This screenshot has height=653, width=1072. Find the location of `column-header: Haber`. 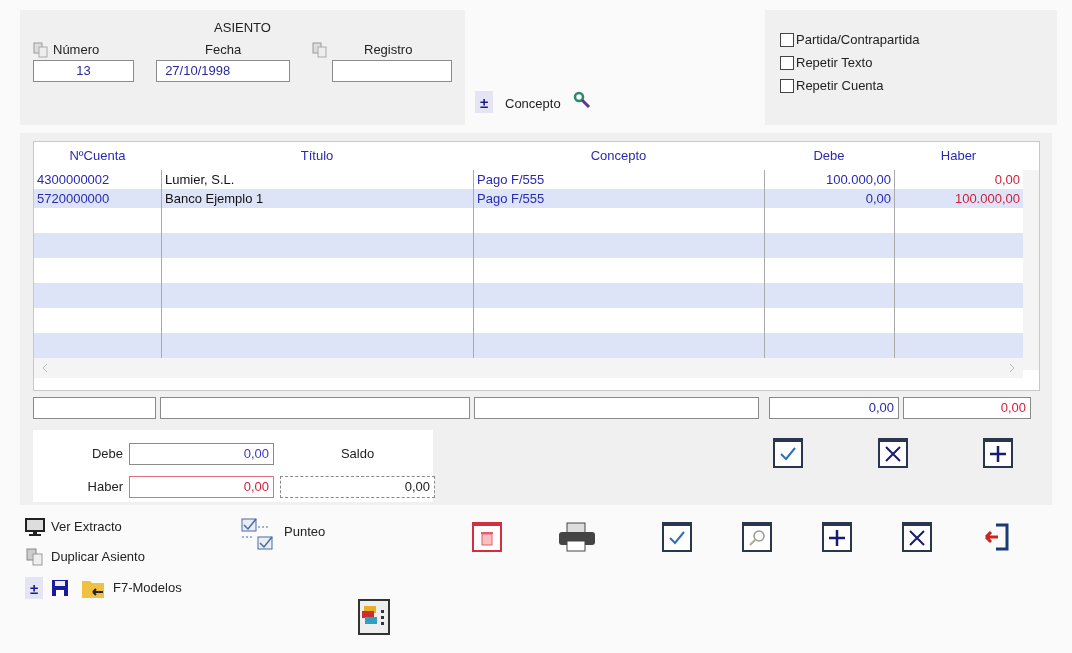

column-header: Haber is located at coordinates (958, 156).